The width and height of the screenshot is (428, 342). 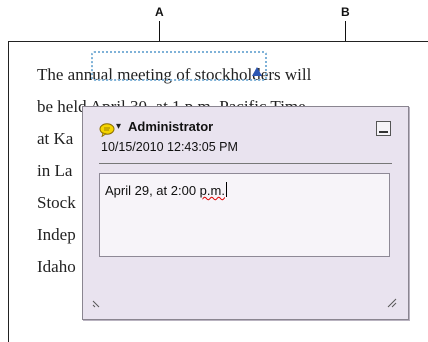 I want to click on annotation-highlight, so click(x=179, y=66).